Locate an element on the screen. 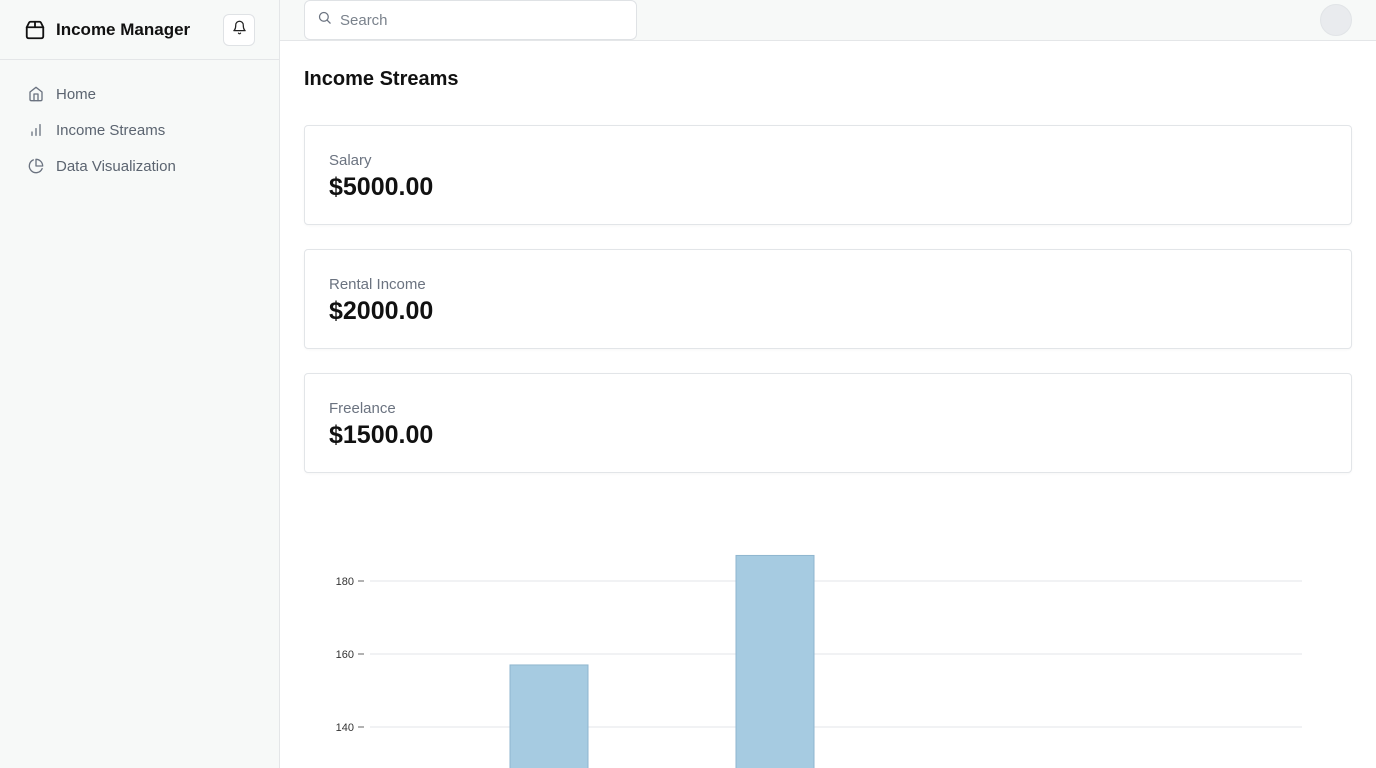 Image resolution: width=1376 pixels, height=768 pixels. package-icon is located at coordinates (35, 30).